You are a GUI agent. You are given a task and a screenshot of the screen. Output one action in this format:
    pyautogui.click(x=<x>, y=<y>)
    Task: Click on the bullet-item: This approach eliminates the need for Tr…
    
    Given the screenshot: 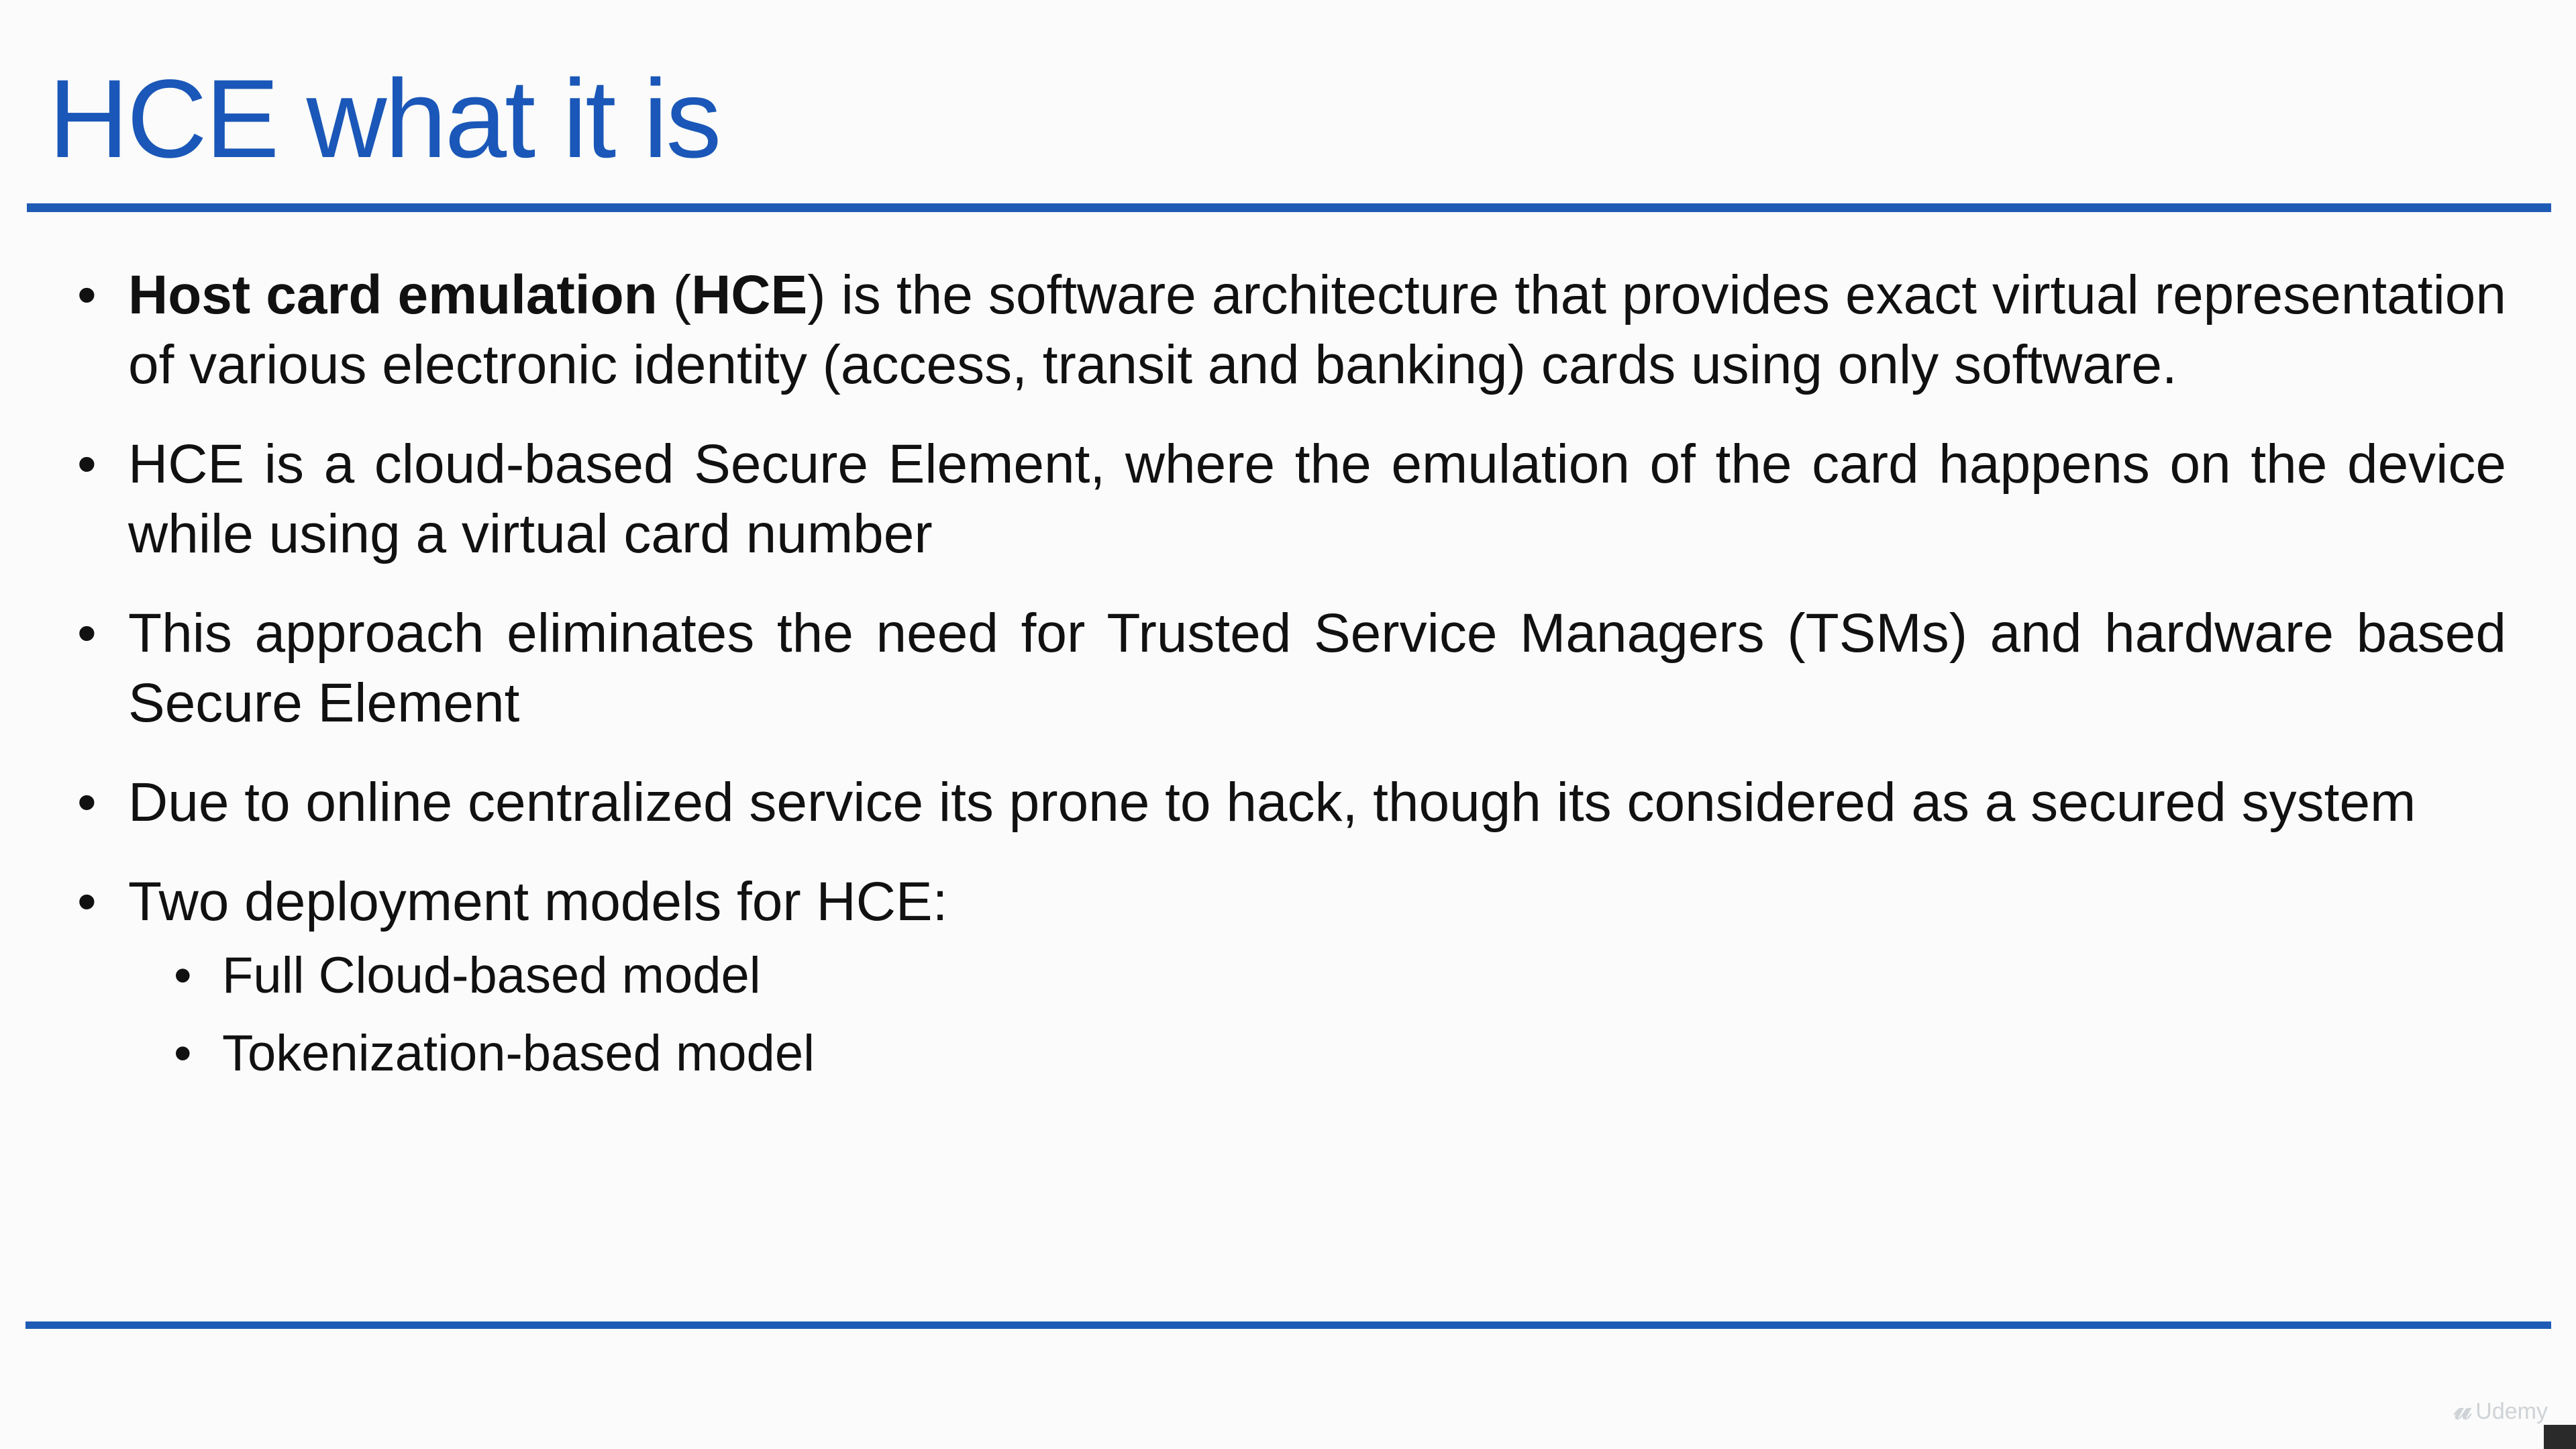 What is the action you would take?
    pyautogui.click(x=1291, y=668)
    